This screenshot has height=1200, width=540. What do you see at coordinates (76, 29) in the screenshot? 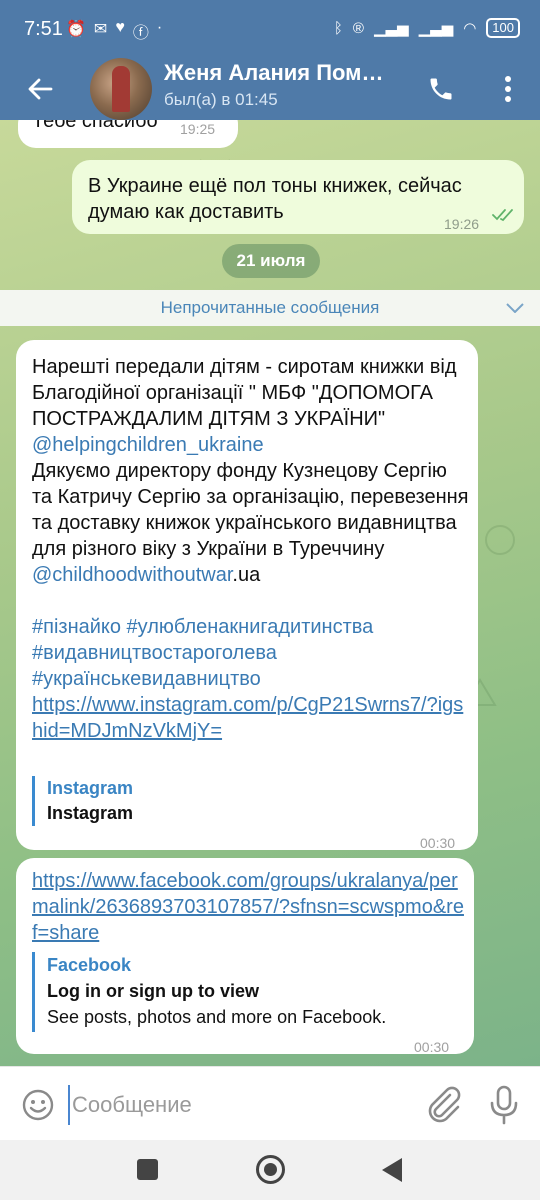
I see `alarm-icon: ⏰` at bounding box center [76, 29].